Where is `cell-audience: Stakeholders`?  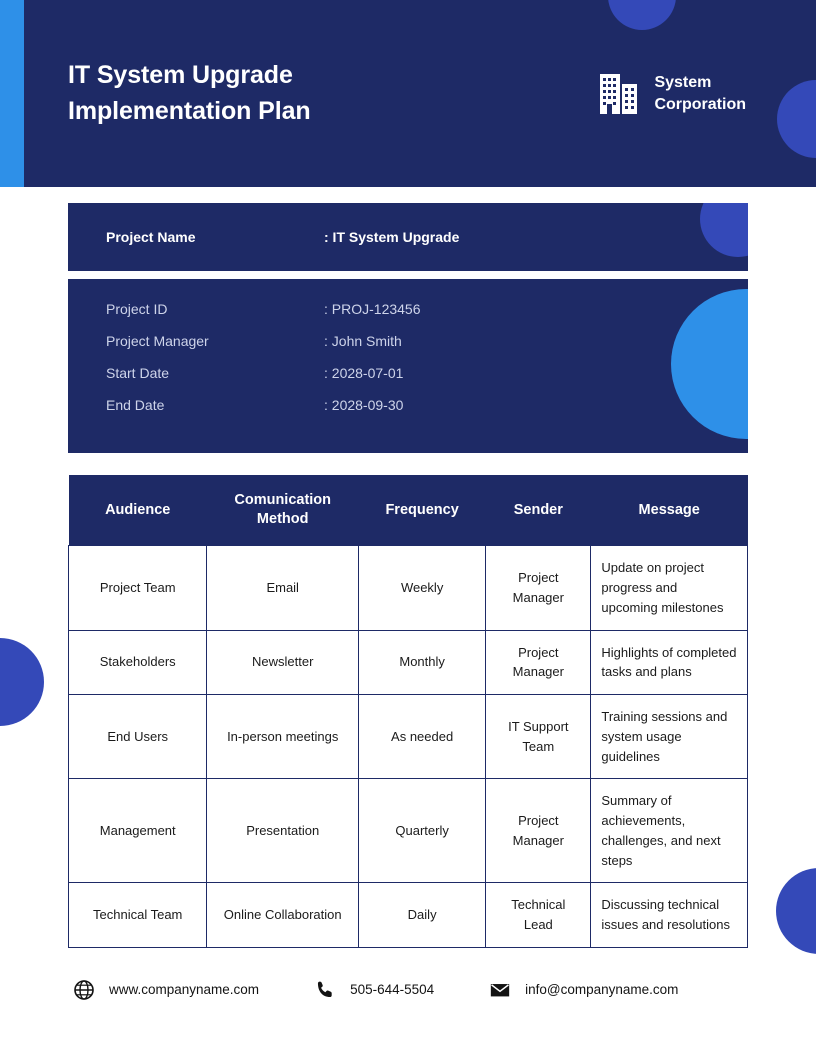
cell-audience: Stakeholders is located at coordinates (137, 662).